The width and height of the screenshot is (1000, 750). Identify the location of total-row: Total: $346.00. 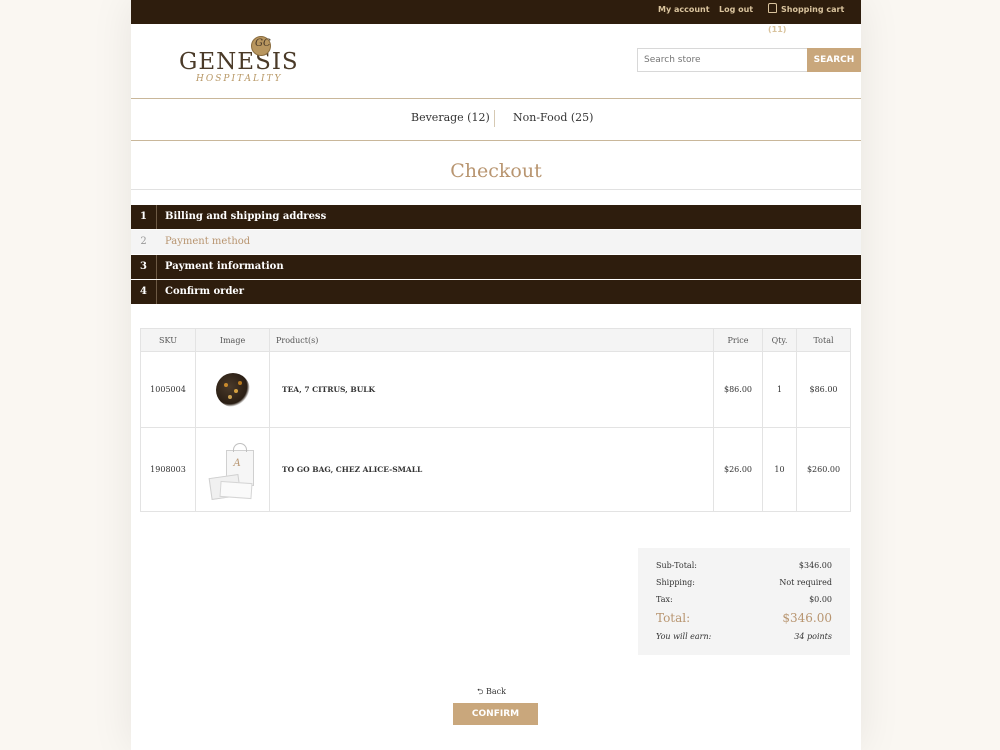
(744, 618).